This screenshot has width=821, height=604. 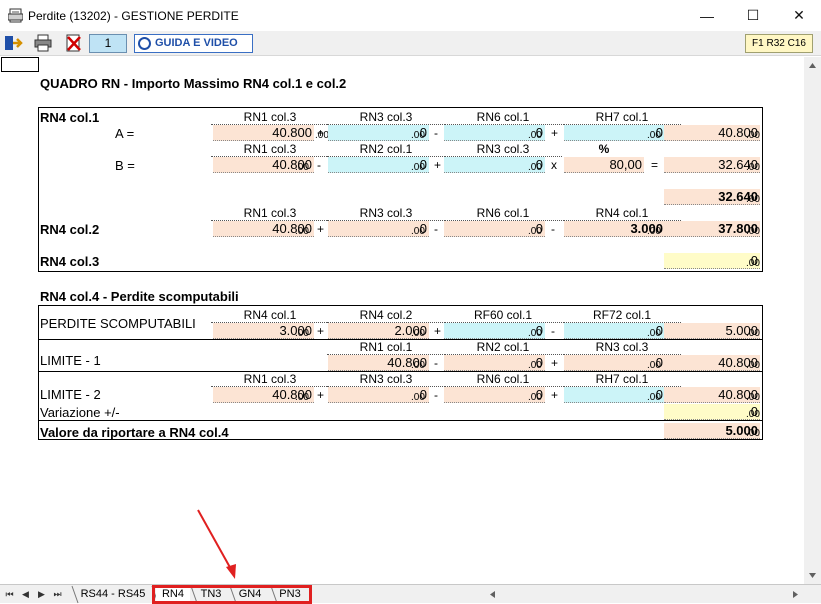 I want to click on guide-video-label: GUIDA E VIDEO, so click(x=196, y=43).